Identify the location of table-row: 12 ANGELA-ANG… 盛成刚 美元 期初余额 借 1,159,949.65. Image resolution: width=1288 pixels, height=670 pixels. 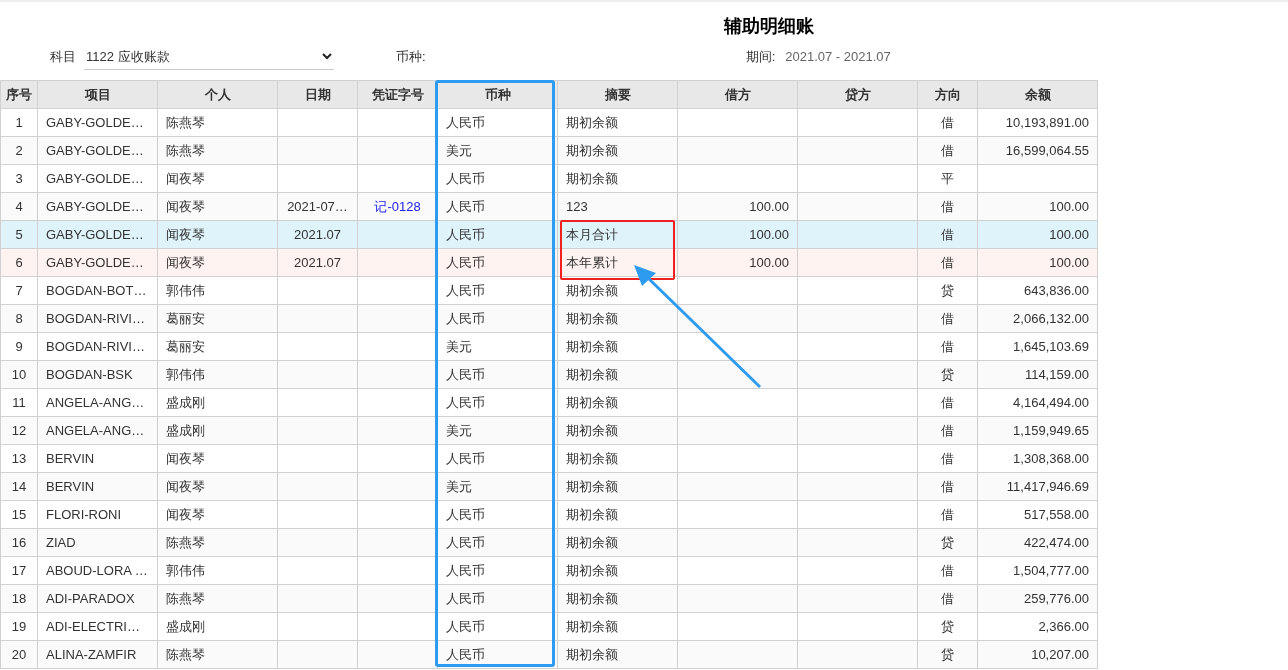
(549, 430).